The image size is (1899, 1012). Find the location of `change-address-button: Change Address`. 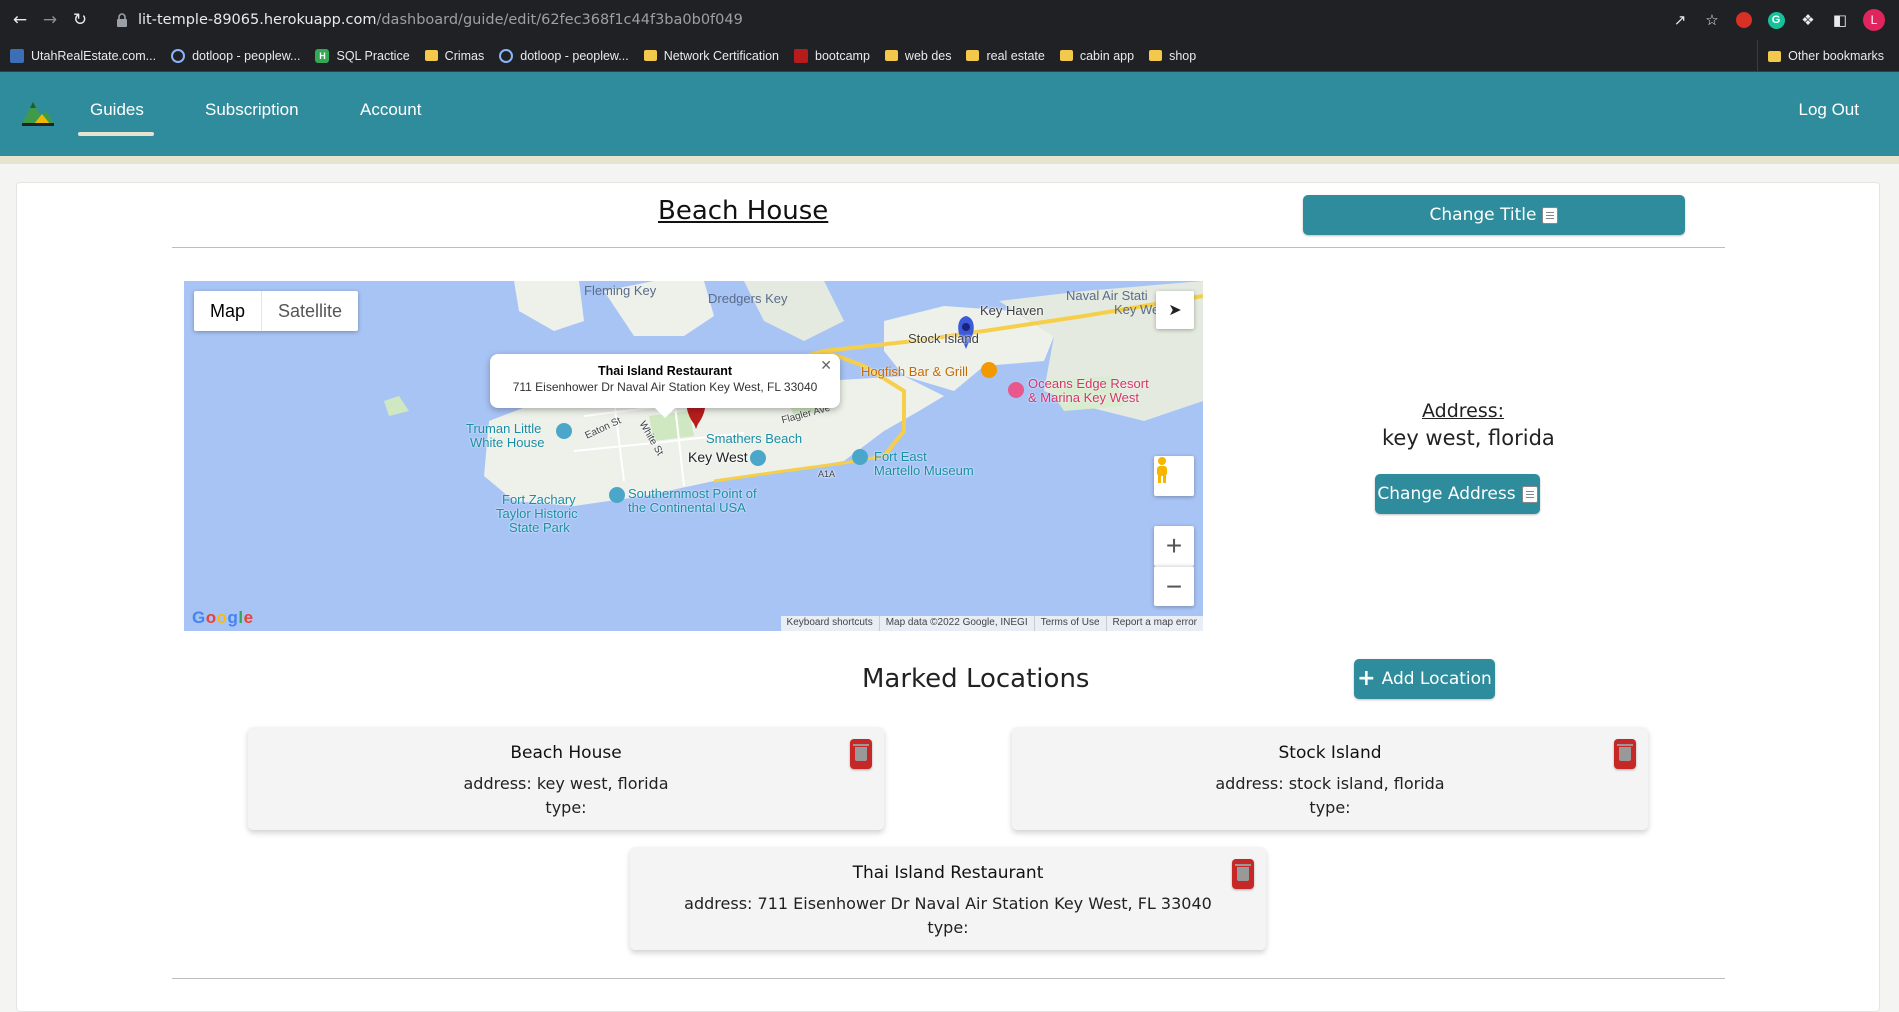

change-address-button: Change Address is located at coordinates (1457, 494).